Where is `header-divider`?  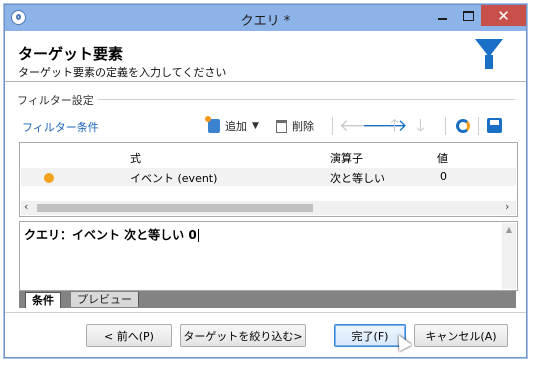
header-divider is located at coordinates (265, 81).